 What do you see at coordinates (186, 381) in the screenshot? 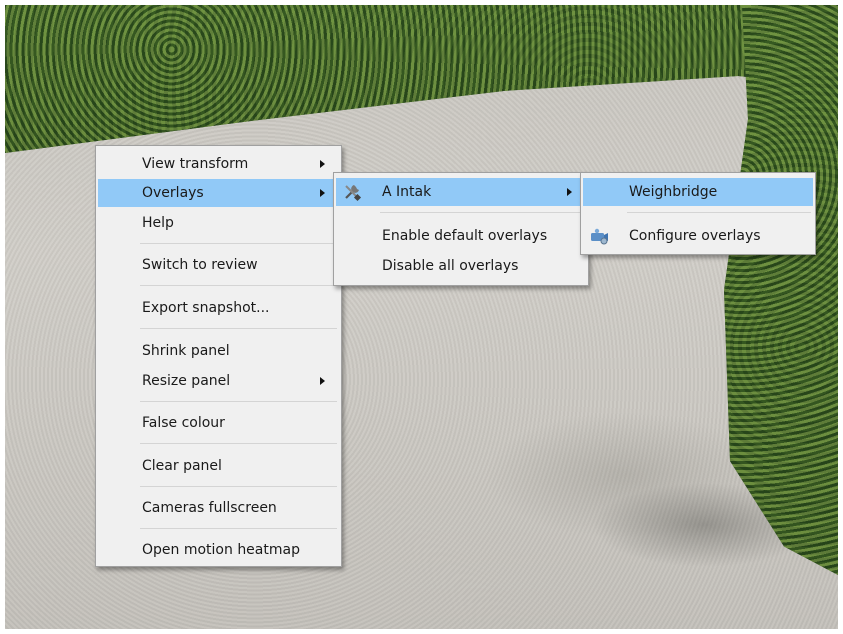
I see `menu-item-label: Resize panel` at bounding box center [186, 381].